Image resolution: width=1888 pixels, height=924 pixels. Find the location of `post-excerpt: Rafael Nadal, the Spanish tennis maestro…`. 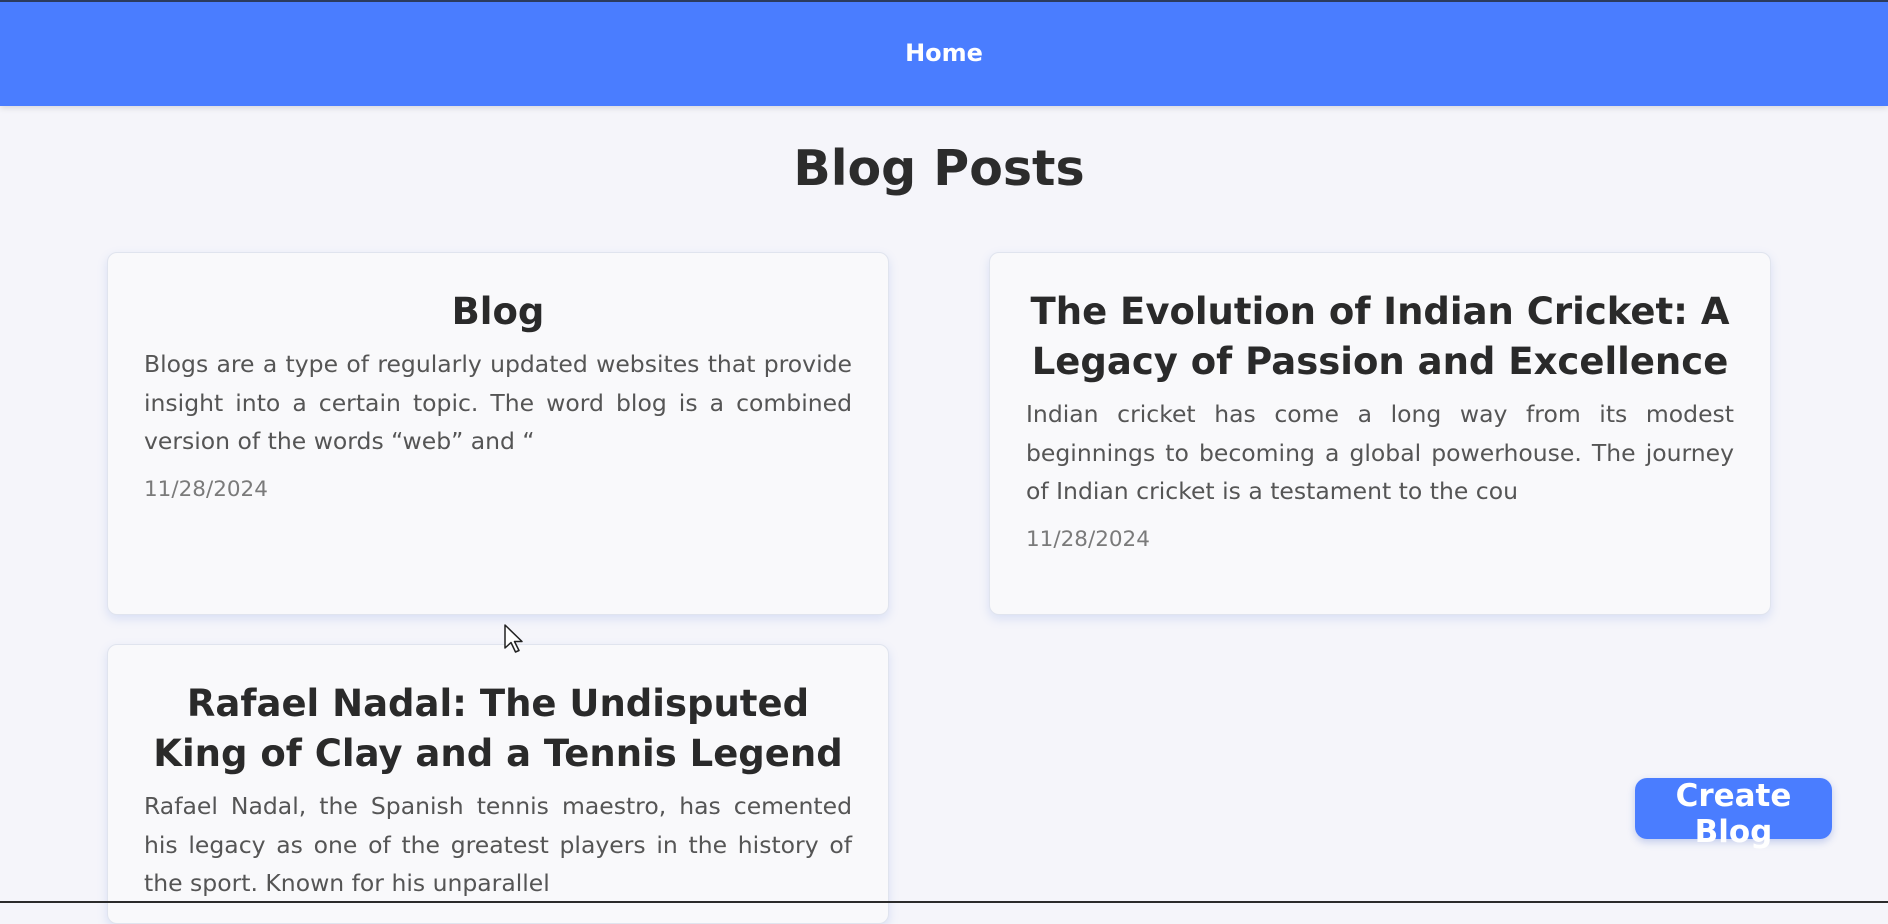

post-excerpt: Rafael Nadal, the Spanish tennis maestro… is located at coordinates (498, 844).